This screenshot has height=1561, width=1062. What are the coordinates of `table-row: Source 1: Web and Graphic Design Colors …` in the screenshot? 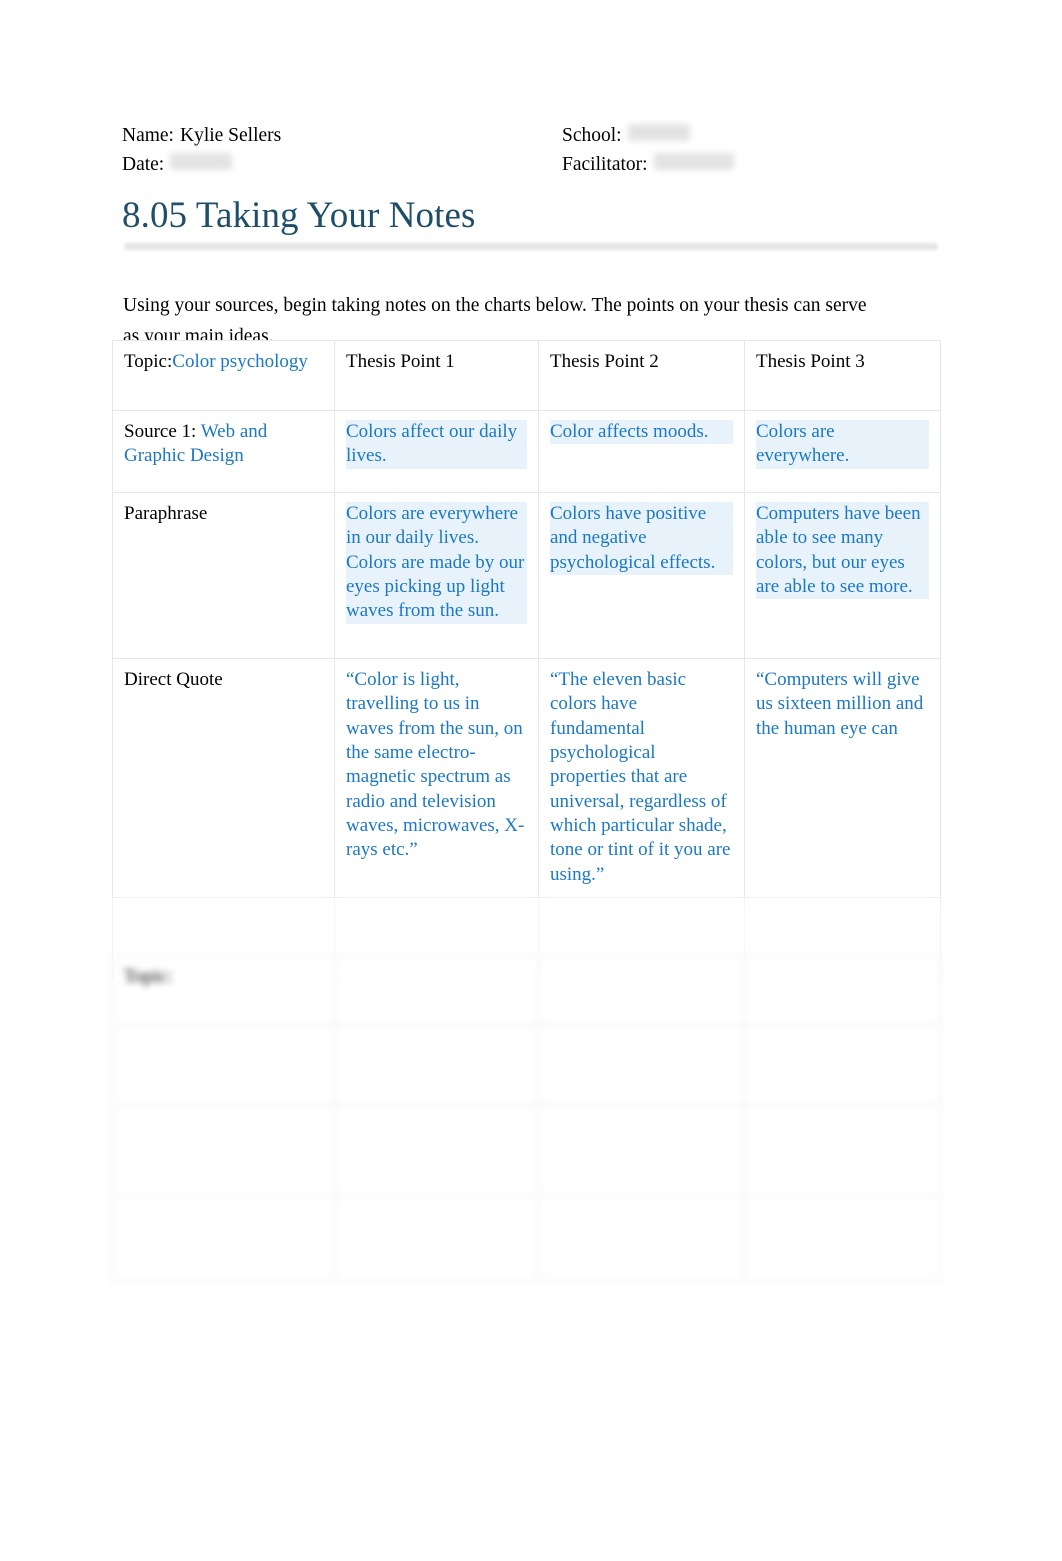 It's located at (526, 451).